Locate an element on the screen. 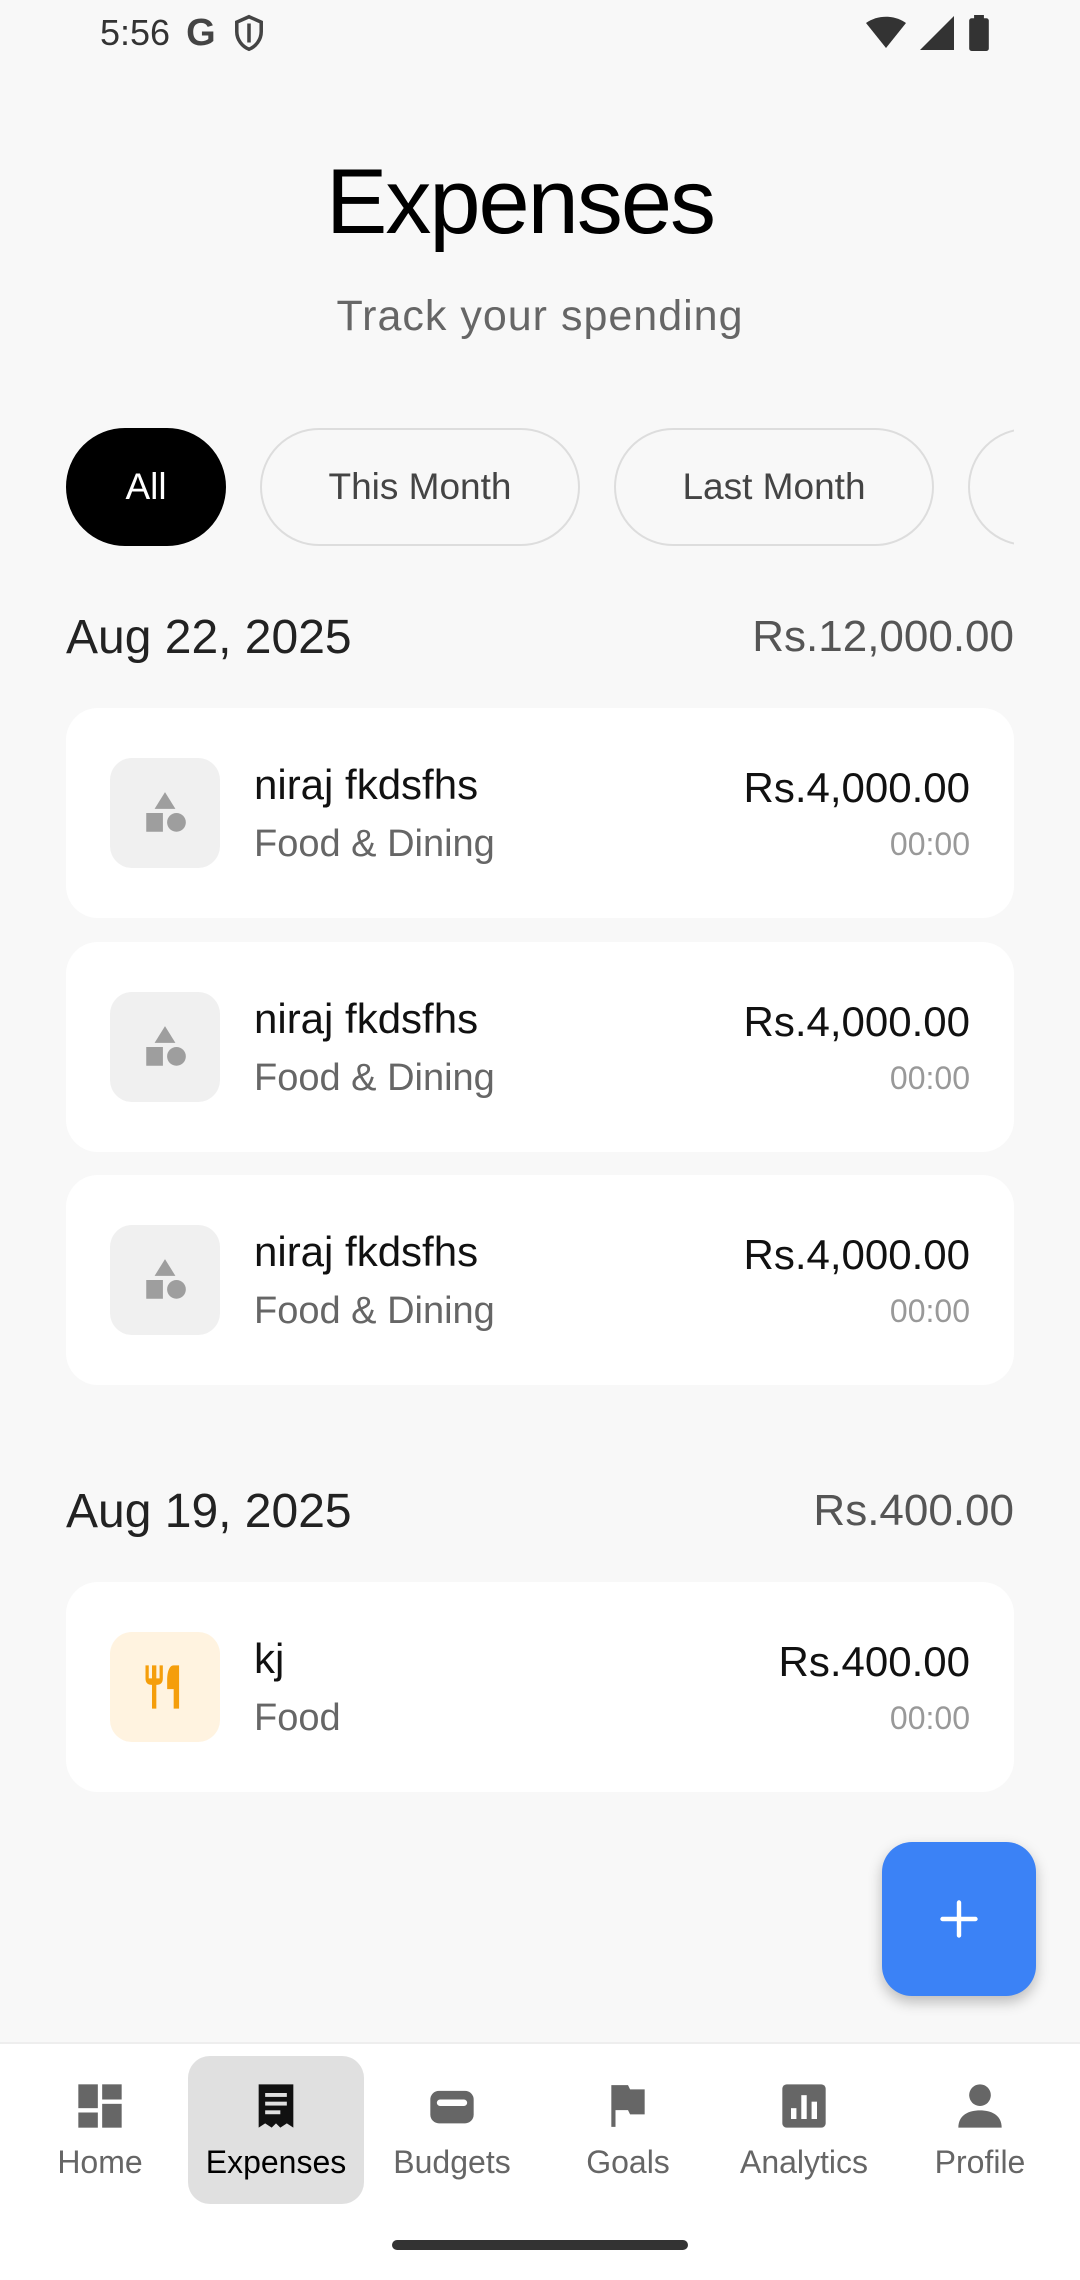  expense-category: Food is located at coordinates (297, 1717).